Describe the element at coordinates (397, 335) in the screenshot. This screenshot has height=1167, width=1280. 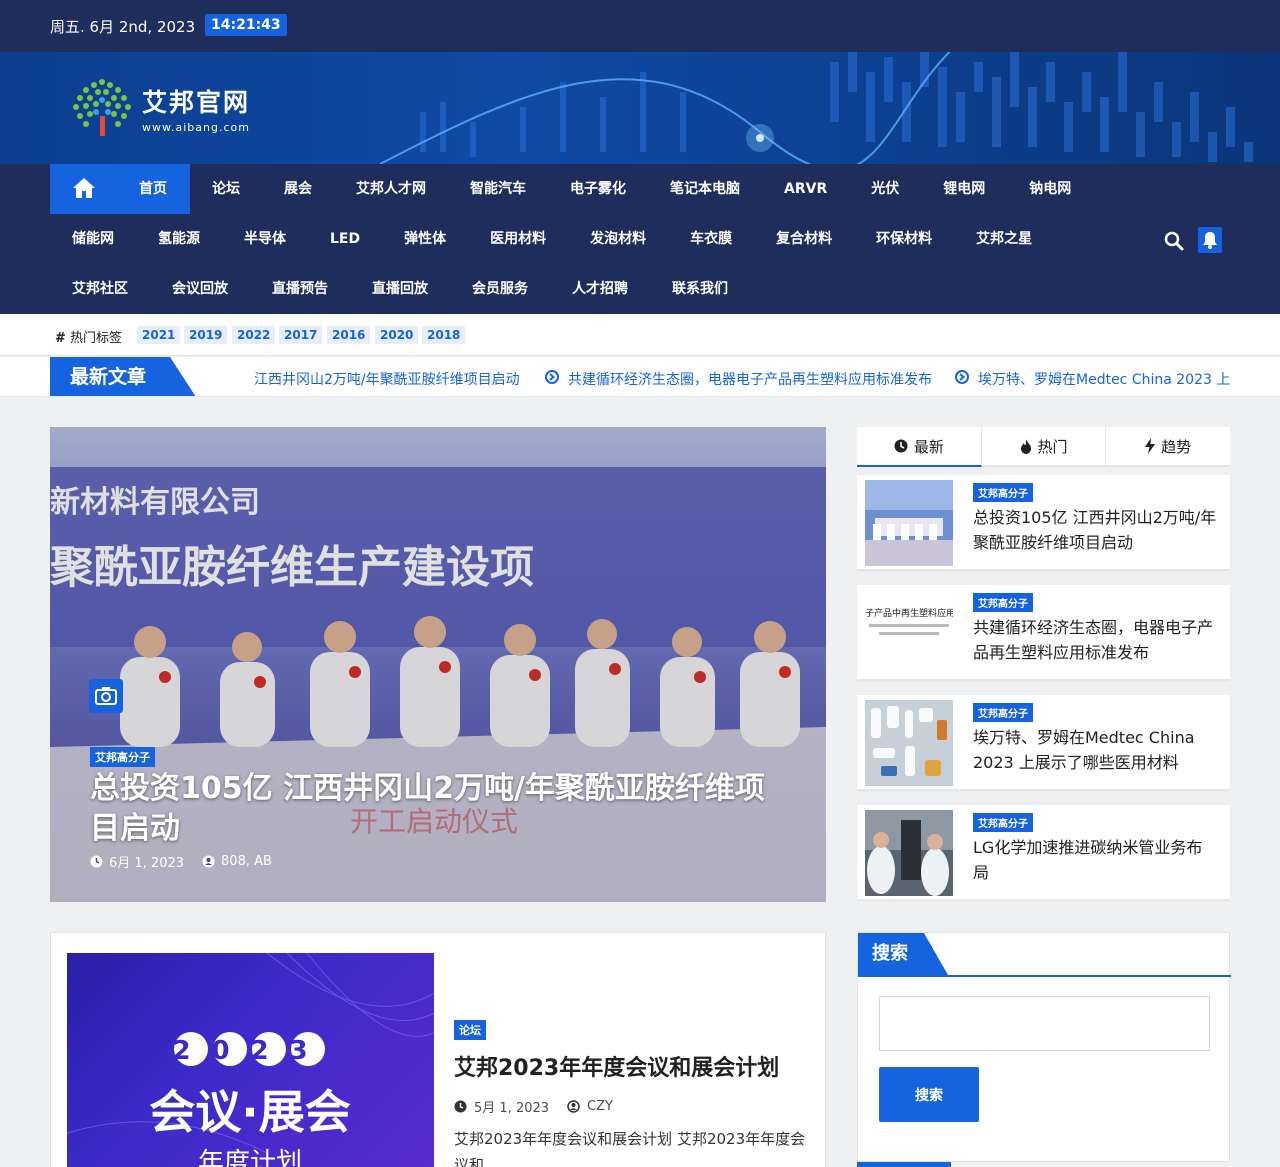
I see `tag-link: 2020` at that location.